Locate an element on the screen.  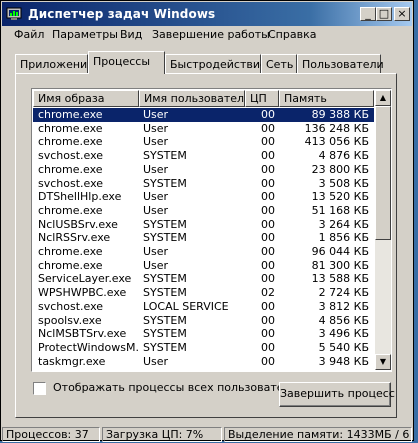
minimize-button: _ is located at coordinates (368, 14).